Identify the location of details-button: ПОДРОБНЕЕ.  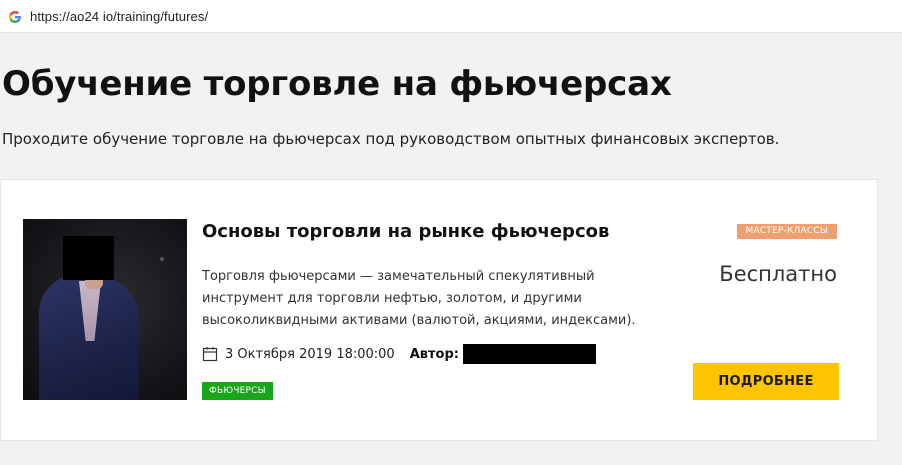
(766, 381).